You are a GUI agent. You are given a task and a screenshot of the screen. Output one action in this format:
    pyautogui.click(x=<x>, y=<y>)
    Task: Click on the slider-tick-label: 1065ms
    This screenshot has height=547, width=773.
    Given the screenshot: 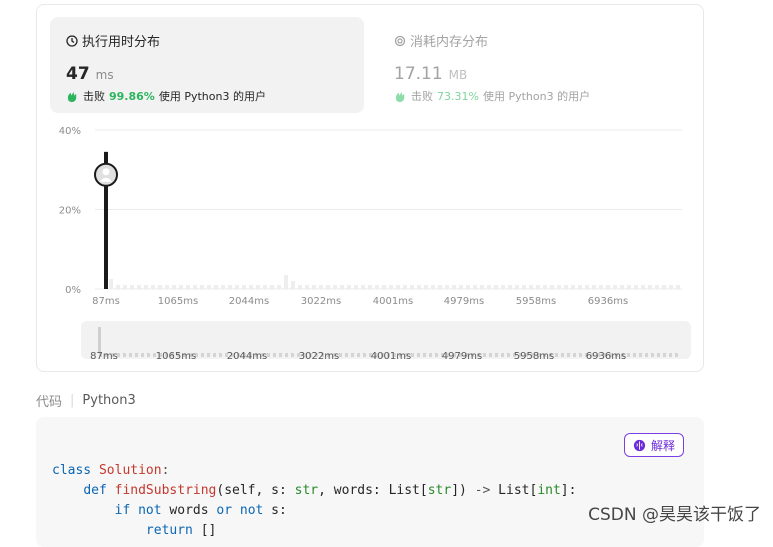 What is the action you would take?
    pyautogui.click(x=176, y=356)
    